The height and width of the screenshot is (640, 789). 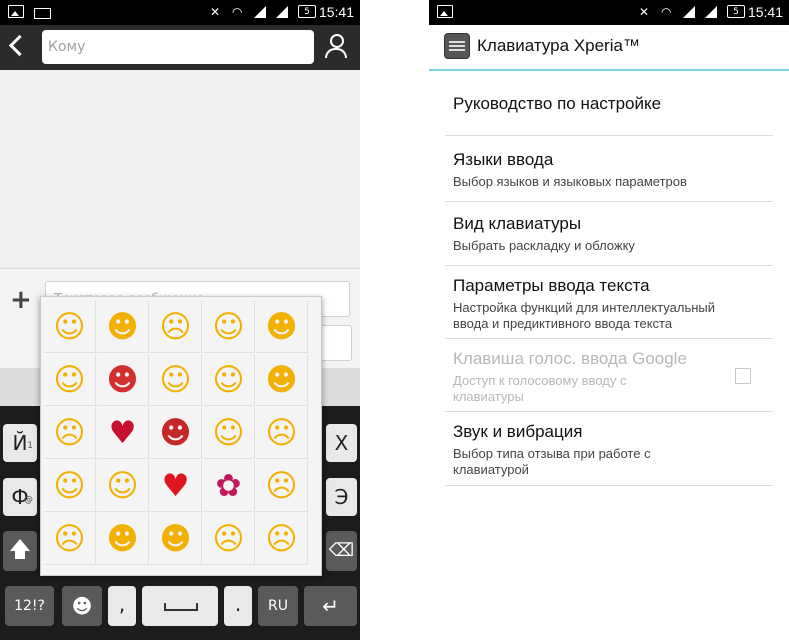 What do you see at coordinates (558, 45) in the screenshot?
I see `page-title: Клавиатура Xperia™` at bounding box center [558, 45].